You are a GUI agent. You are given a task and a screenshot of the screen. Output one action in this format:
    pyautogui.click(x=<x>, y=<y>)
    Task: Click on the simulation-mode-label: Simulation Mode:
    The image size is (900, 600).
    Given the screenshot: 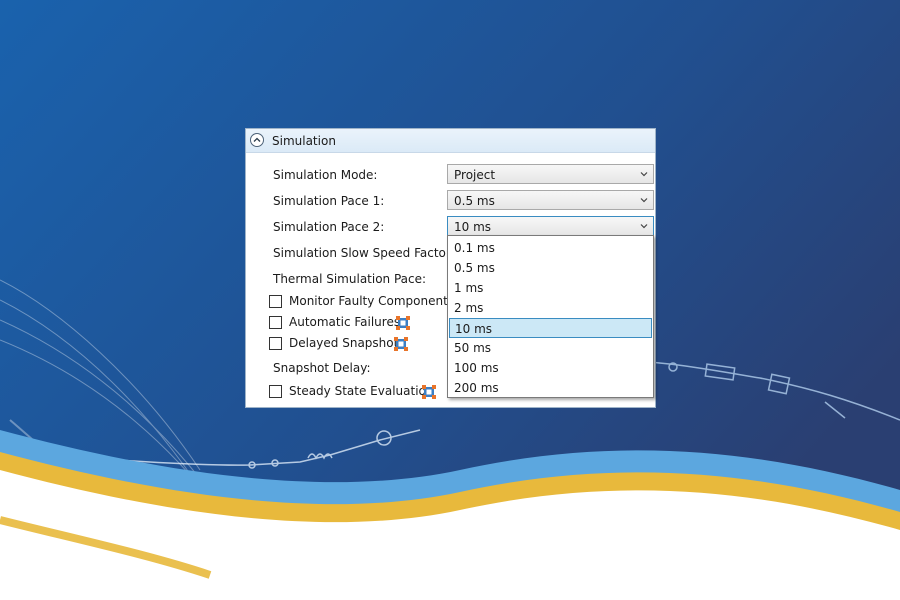 What is the action you would take?
    pyautogui.click(x=325, y=175)
    